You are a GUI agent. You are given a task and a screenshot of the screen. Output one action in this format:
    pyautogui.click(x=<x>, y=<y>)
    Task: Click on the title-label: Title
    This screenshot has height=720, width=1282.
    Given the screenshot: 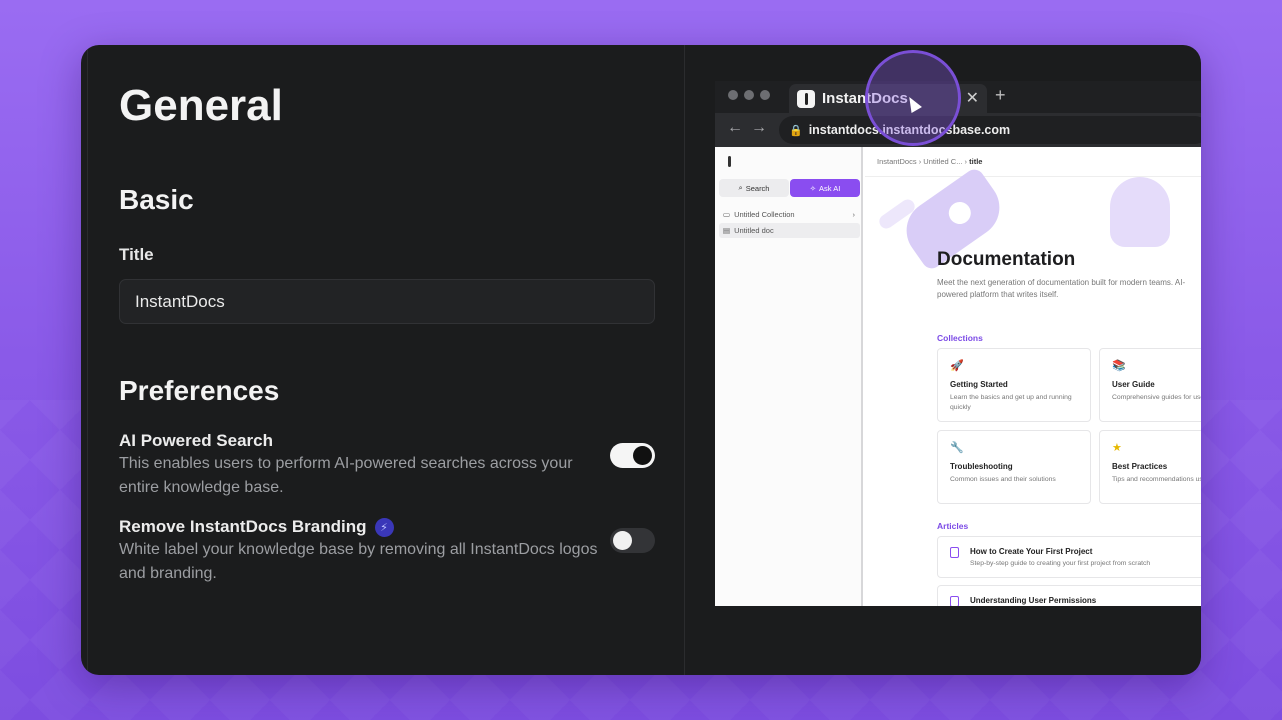 What is the action you would take?
    pyautogui.click(x=136, y=254)
    